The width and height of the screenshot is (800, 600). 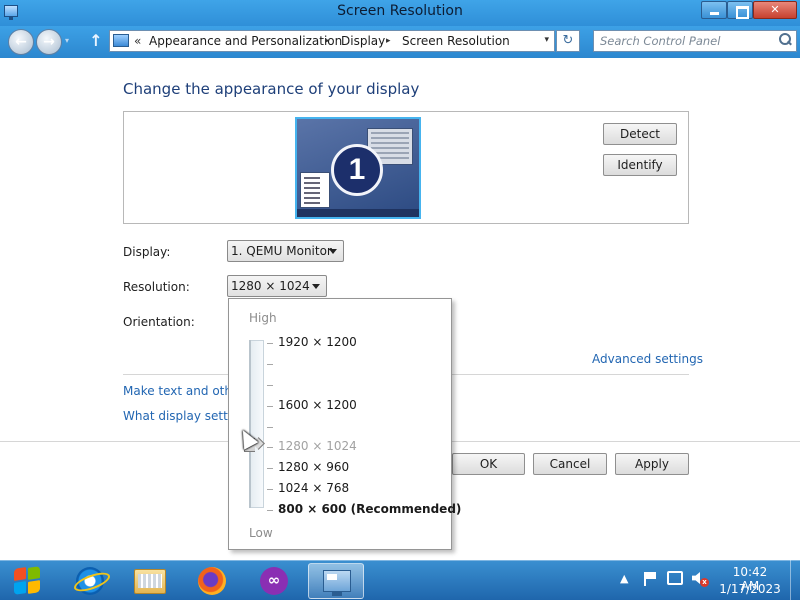 What do you see at coordinates (317, 342) in the screenshot?
I see `resolution-option-1920x1200: 1920 × 1200` at bounding box center [317, 342].